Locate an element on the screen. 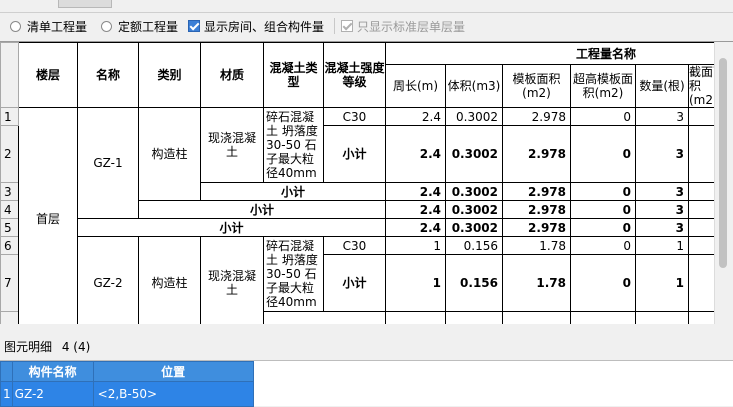  option-standard-floor-only: 只显示标准层单层量 is located at coordinates (403, 26).